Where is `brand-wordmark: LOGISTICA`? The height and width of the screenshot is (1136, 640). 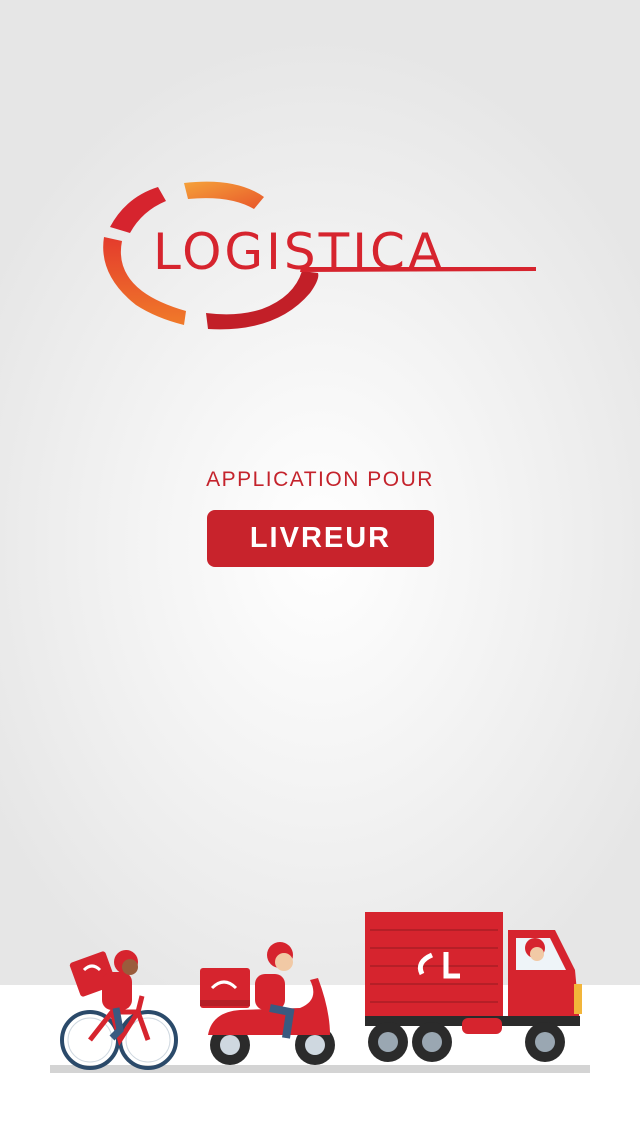
brand-wordmark: LOGISTICA is located at coordinates (299, 252).